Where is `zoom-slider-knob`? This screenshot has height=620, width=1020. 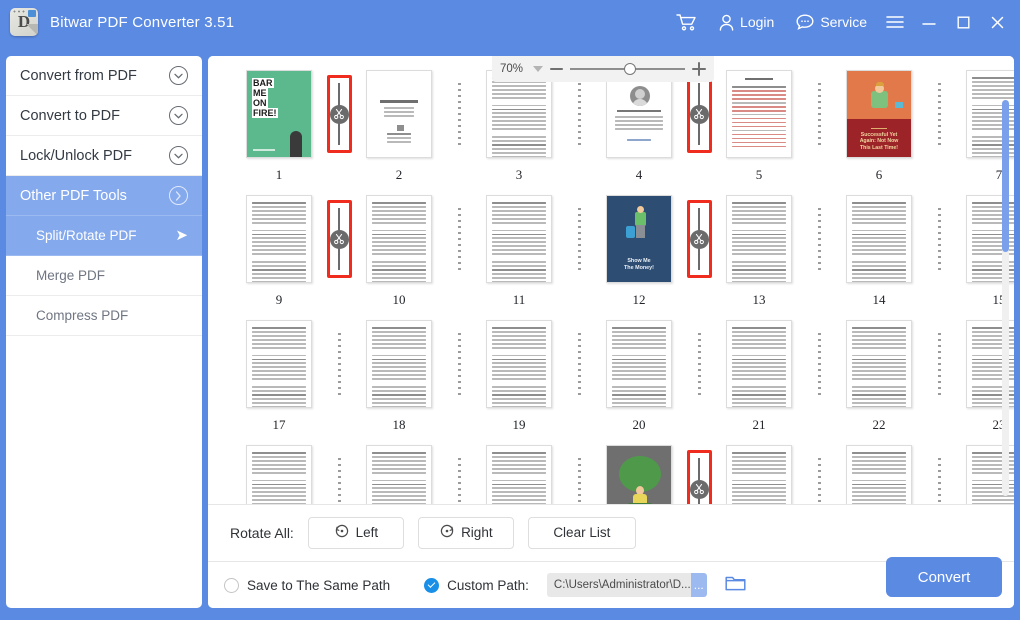
zoom-slider-knob is located at coordinates (629, 69).